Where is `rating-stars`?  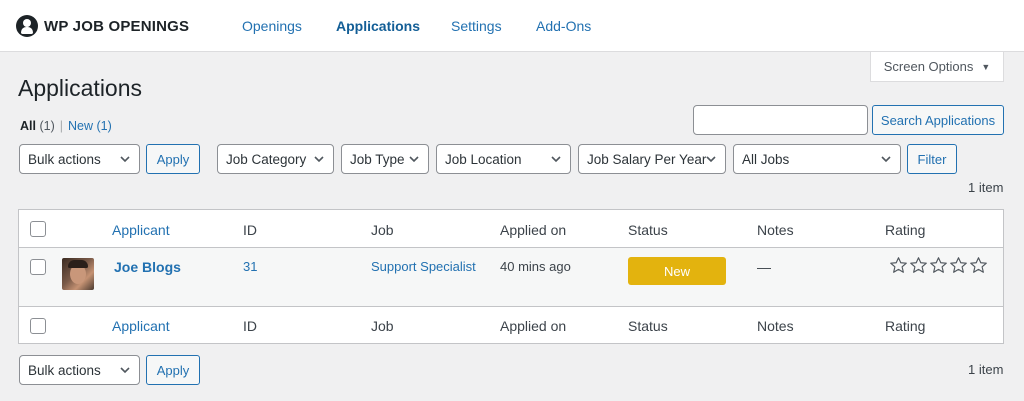 rating-stars is located at coordinates (938, 265).